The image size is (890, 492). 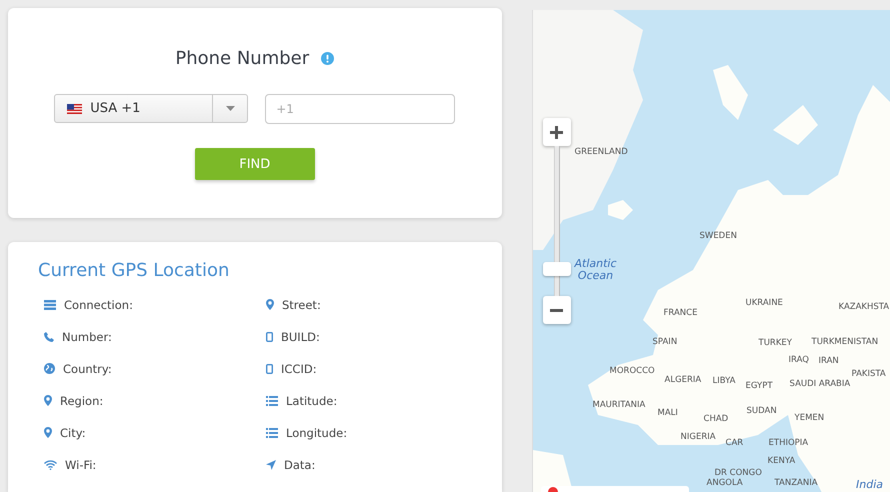 I want to click on field-label: Street:, so click(x=301, y=305).